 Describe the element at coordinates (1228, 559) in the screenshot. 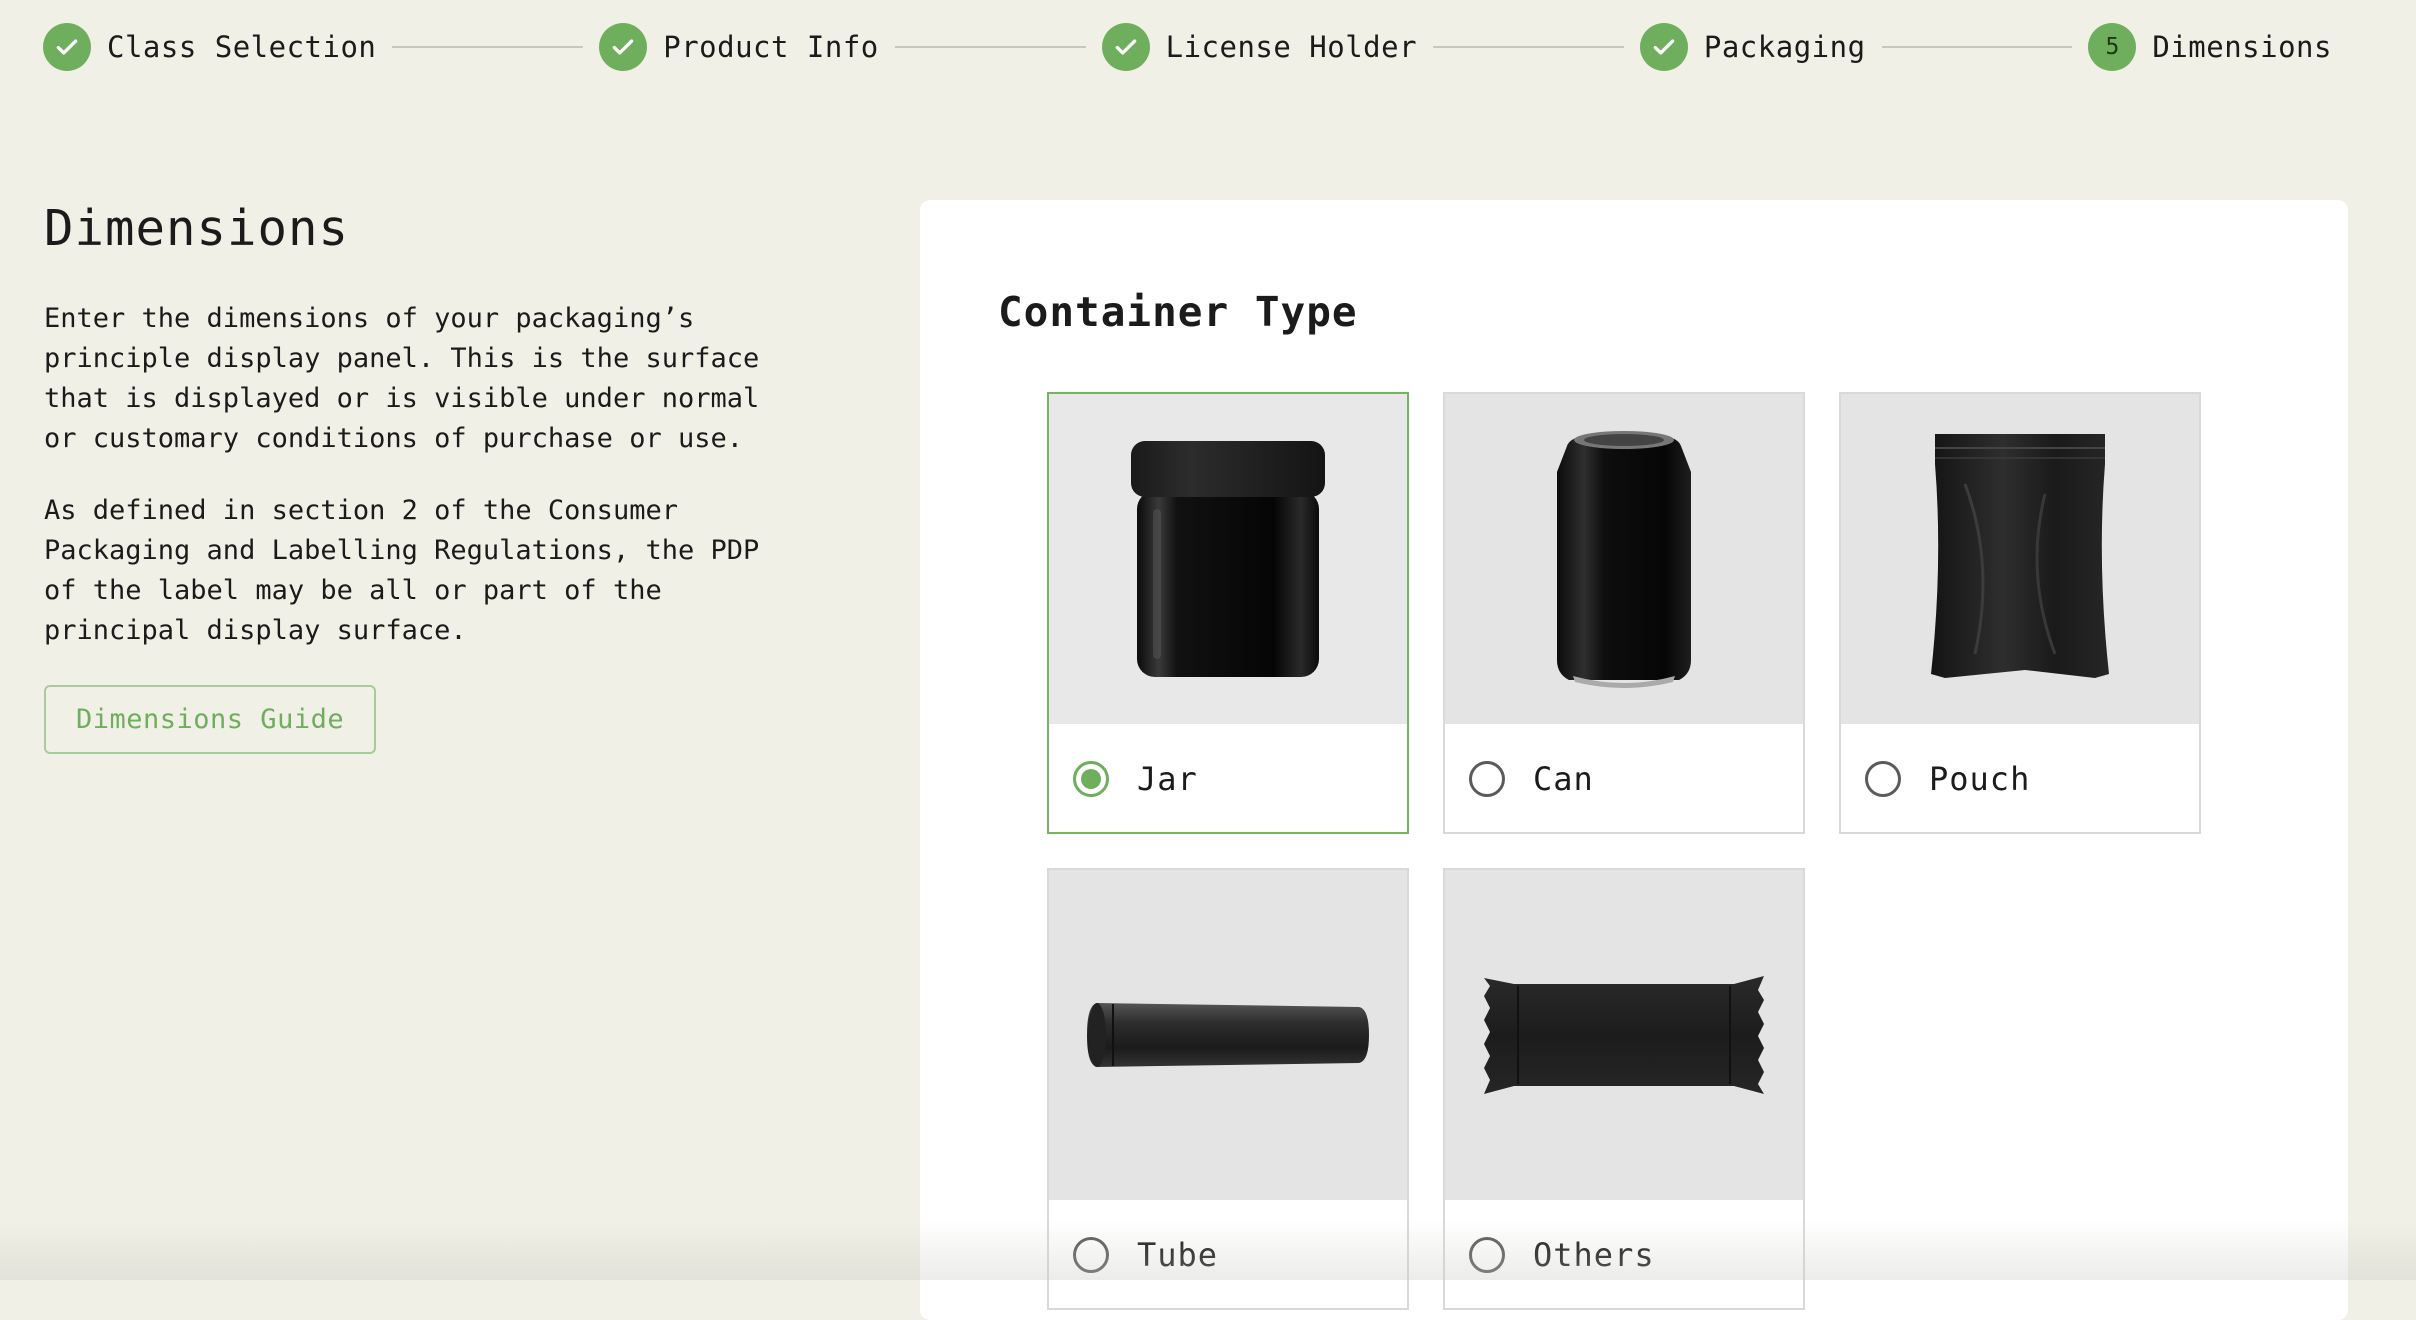

I see `jar-icon` at that location.